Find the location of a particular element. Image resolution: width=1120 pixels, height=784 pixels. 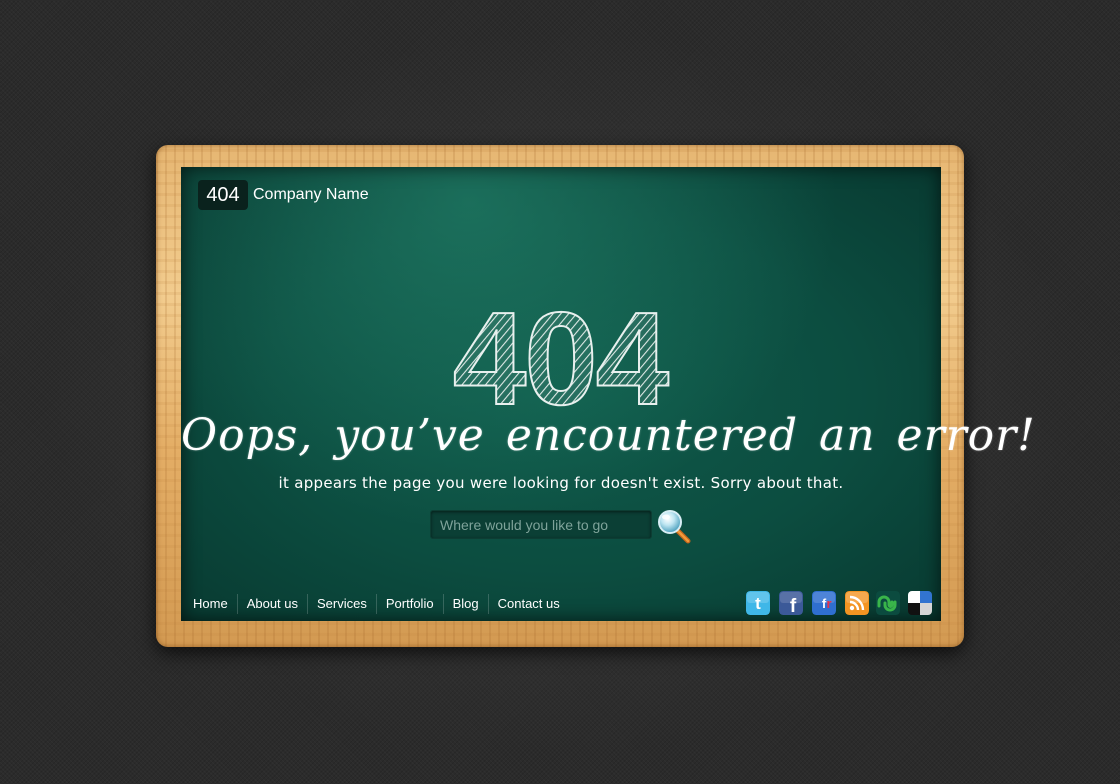

svg-text: t is located at coordinates (758, 603).